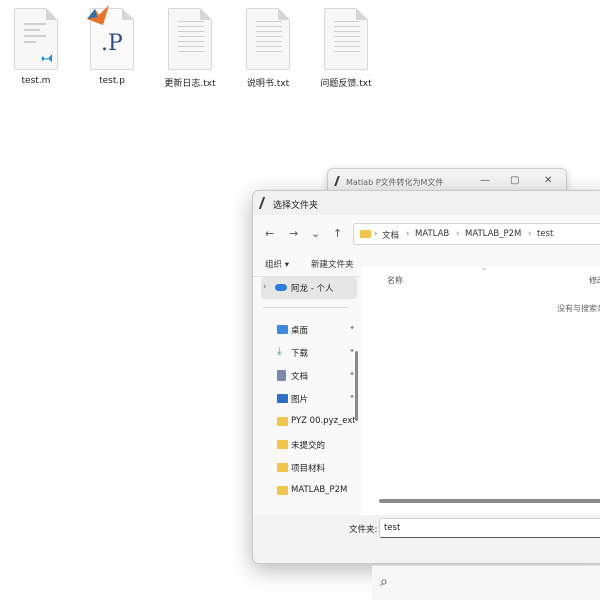 The height and width of the screenshot is (600, 600). What do you see at coordinates (426, 203) in the screenshot?
I see `dialog-titlebar: 选择文件夹` at bounding box center [426, 203].